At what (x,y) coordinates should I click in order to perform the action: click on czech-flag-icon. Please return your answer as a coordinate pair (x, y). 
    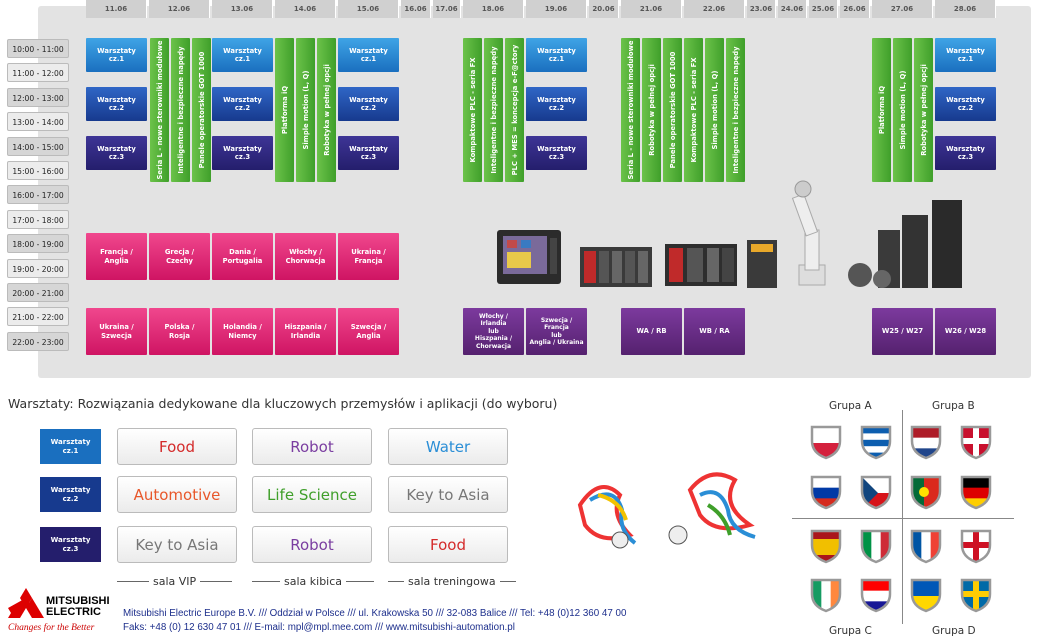
    Looking at the image, I should click on (876, 492).